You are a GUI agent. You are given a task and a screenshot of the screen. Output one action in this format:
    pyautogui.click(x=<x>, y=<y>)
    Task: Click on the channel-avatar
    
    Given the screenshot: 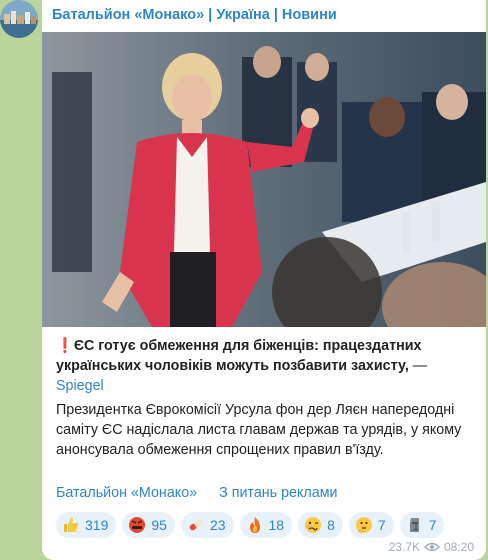 What is the action you would take?
    pyautogui.click(x=19, y=19)
    